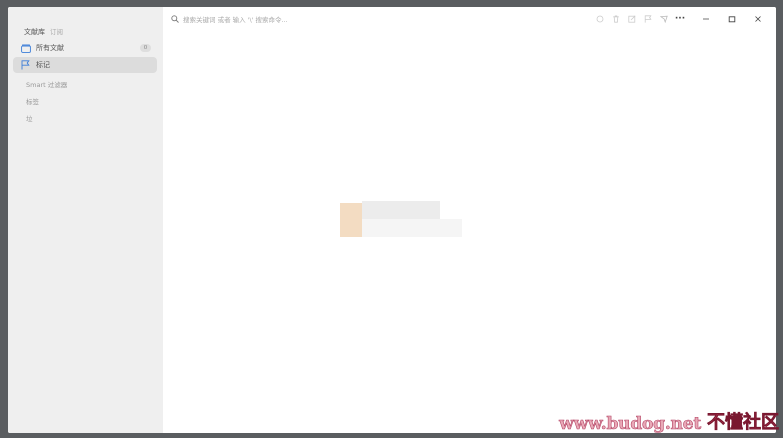 The width and height of the screenshot is (783, 438). Describe the element at coordinates (743, 423) in the screenshot. I see `watermark-brand: 不懂社区` at that location.